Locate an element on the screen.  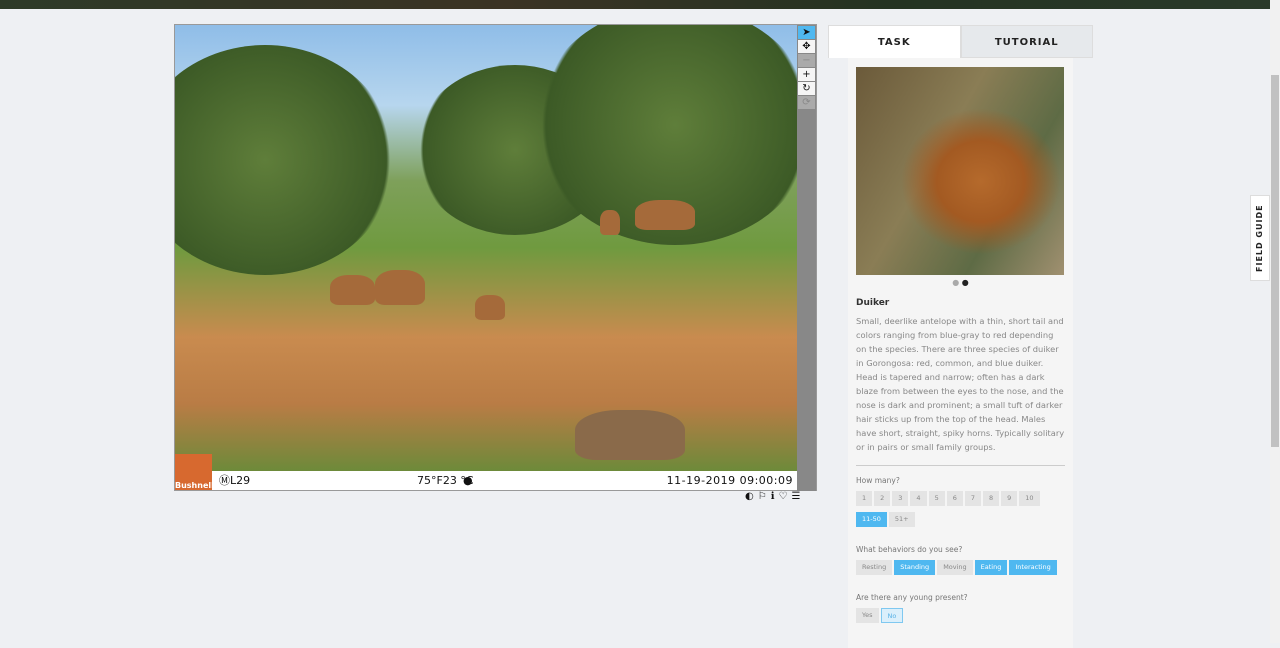
top-banner is located at coordinates (635, 4).